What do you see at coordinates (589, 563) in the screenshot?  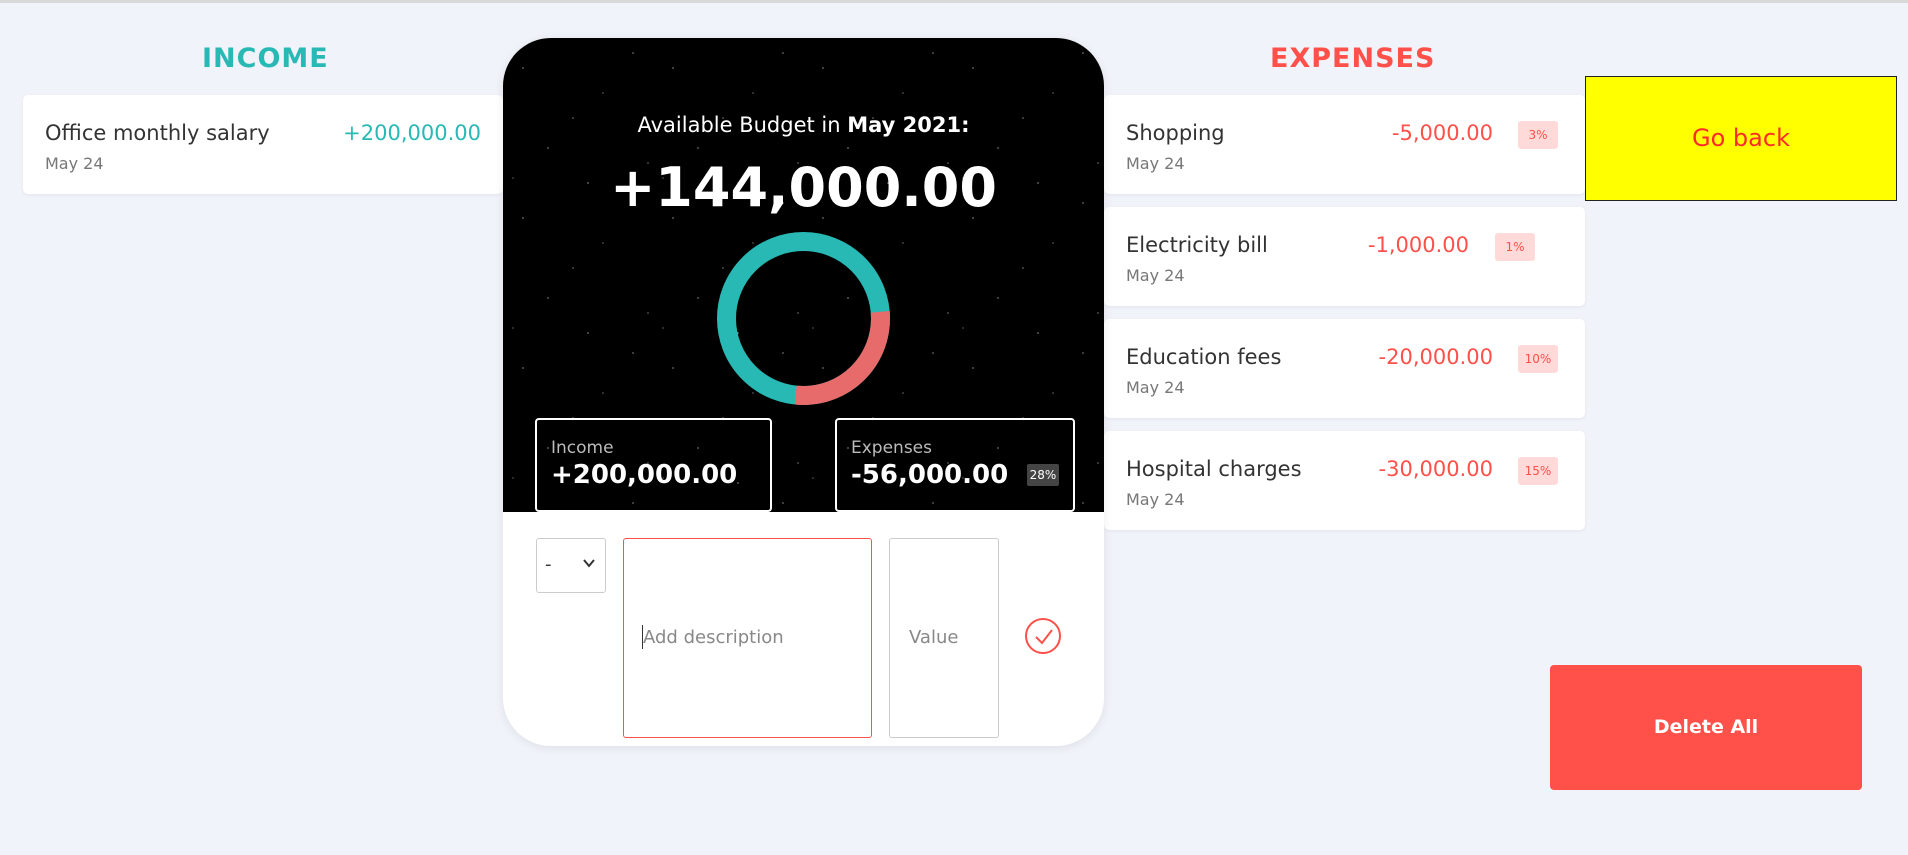 I see `chevron-down-icon` at bounding box center [589, 563].